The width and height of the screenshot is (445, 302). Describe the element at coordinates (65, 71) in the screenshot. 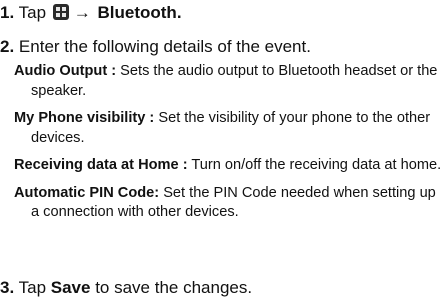

I see `detail-term: Audio Output :` at that location.